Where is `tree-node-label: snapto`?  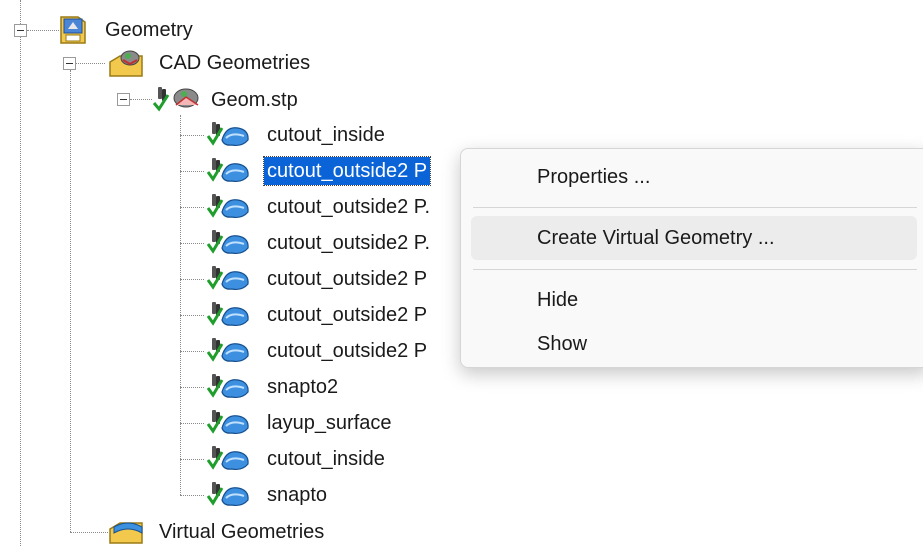
tree-node-label: snapto is located at coordinates (297, 495).